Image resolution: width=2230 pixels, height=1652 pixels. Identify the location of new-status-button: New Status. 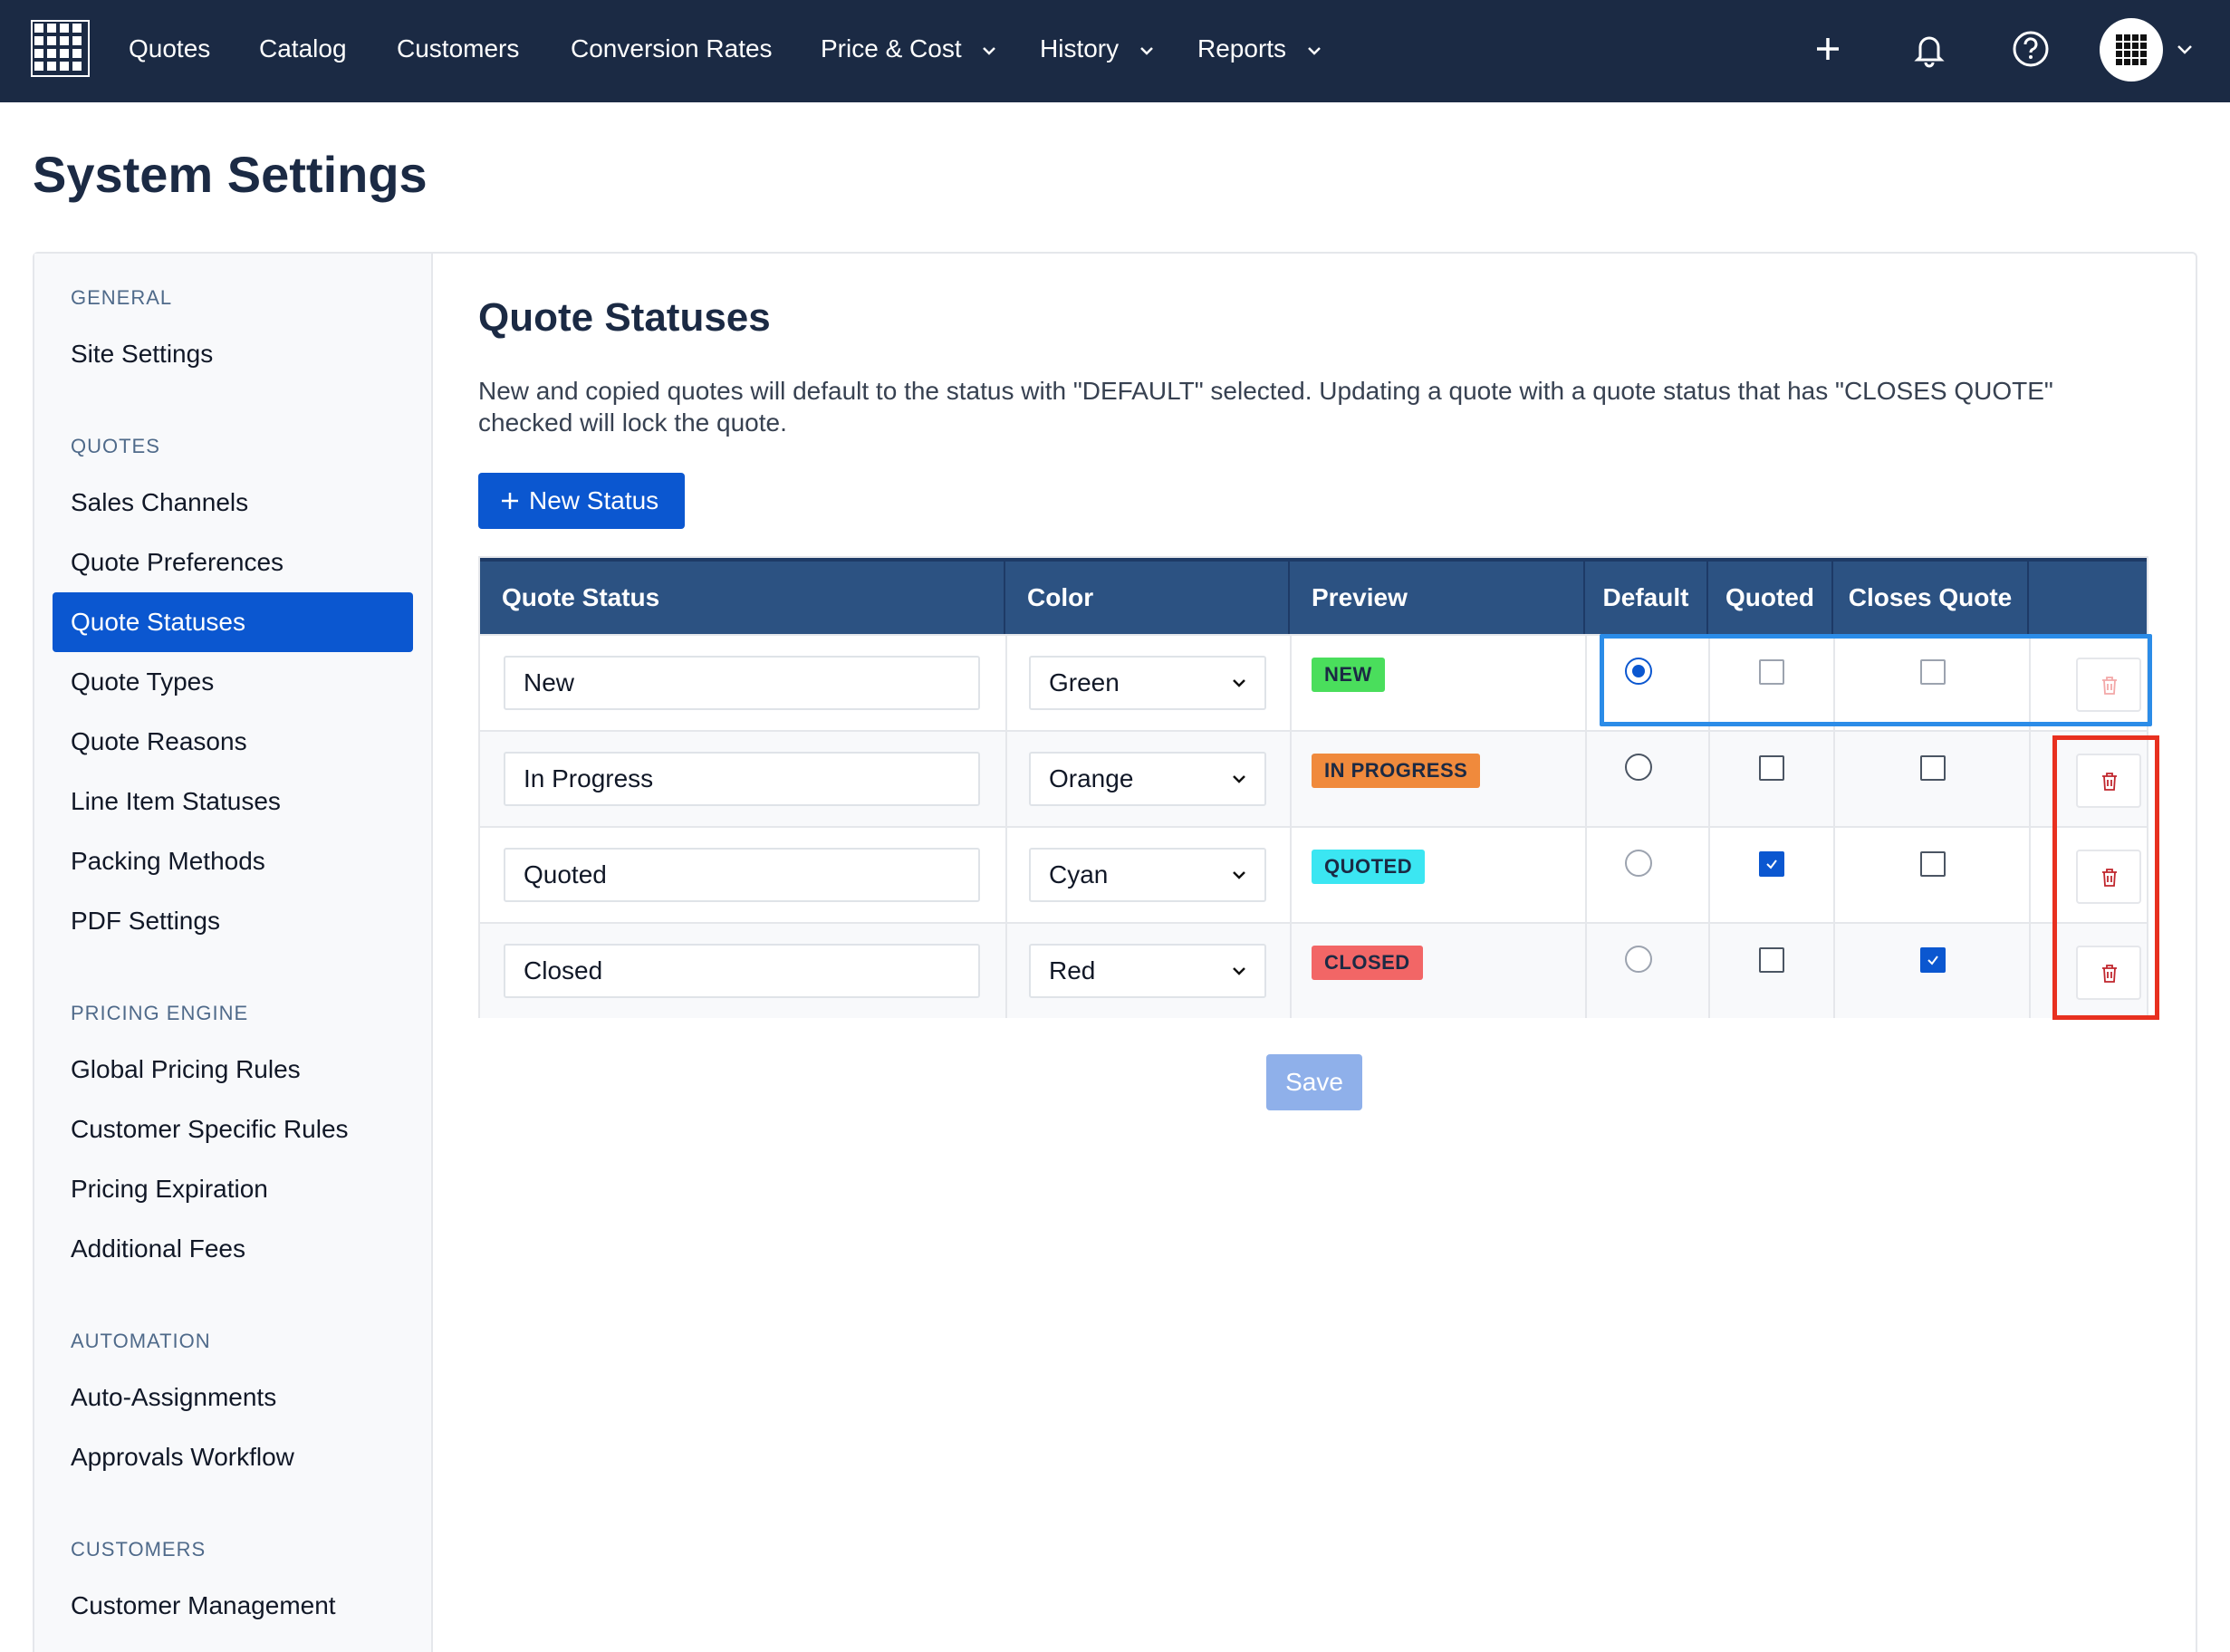
(581, 501).